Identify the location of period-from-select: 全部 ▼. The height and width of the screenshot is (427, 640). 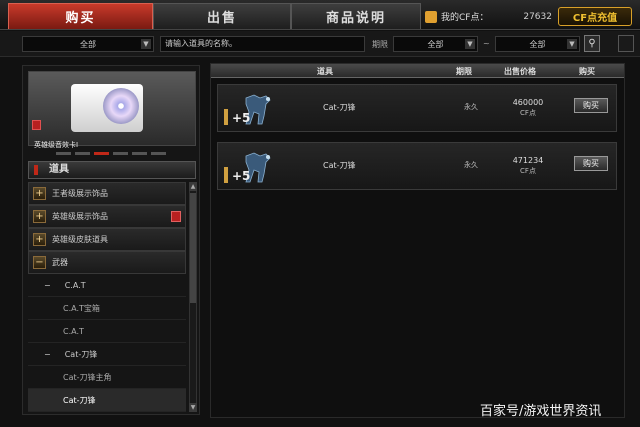
(435, 44).